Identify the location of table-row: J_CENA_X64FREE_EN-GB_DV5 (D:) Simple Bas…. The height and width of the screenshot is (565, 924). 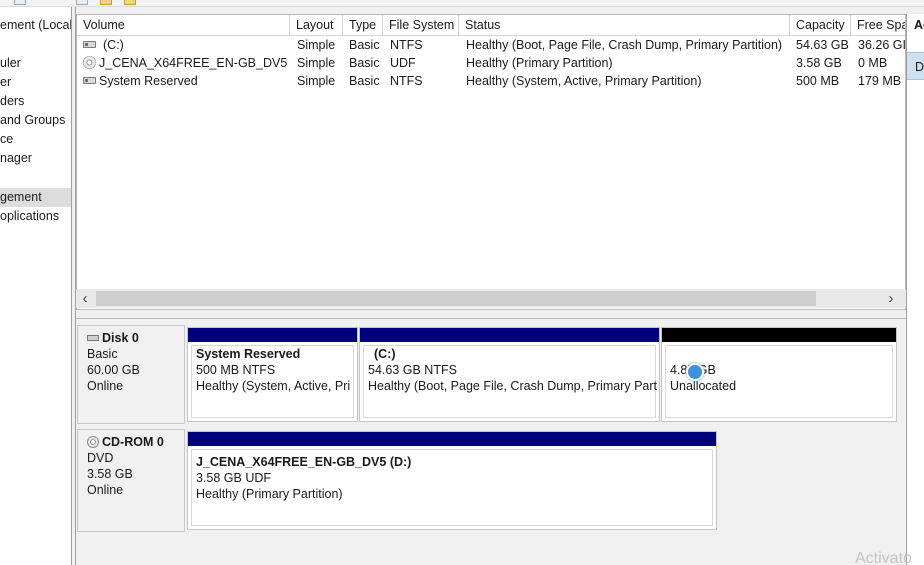
(491, 63).